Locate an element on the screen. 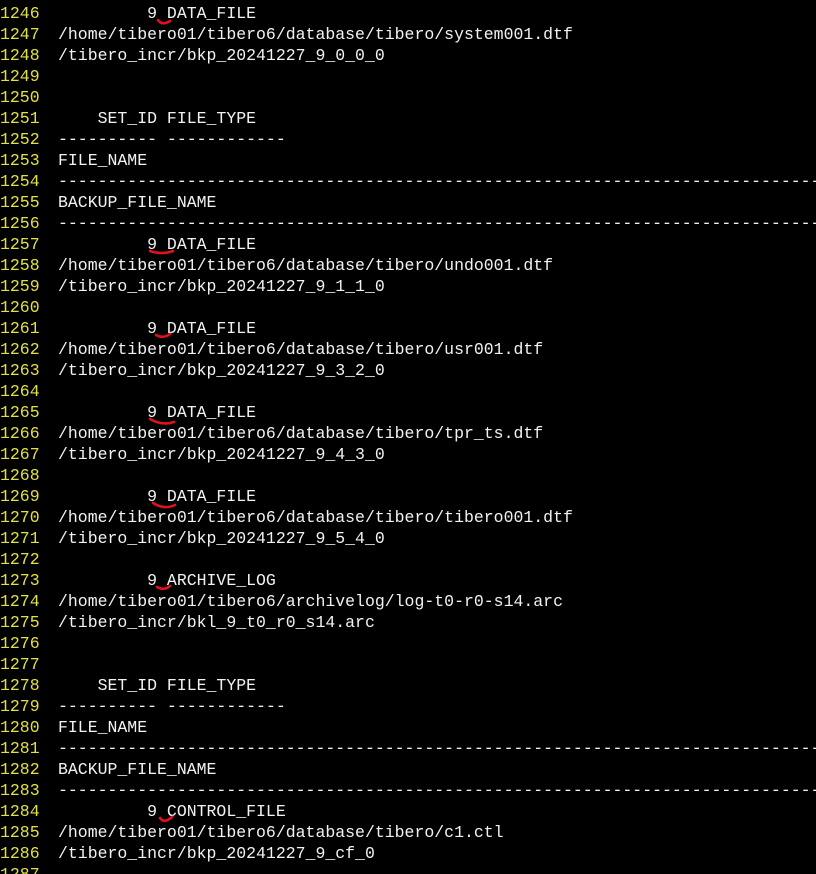 The width and height of the screenshot is (816, 874). line-text: /tibero_incr/bkp_20241227_9_5_4_0 is located at coordinates (221, 538).